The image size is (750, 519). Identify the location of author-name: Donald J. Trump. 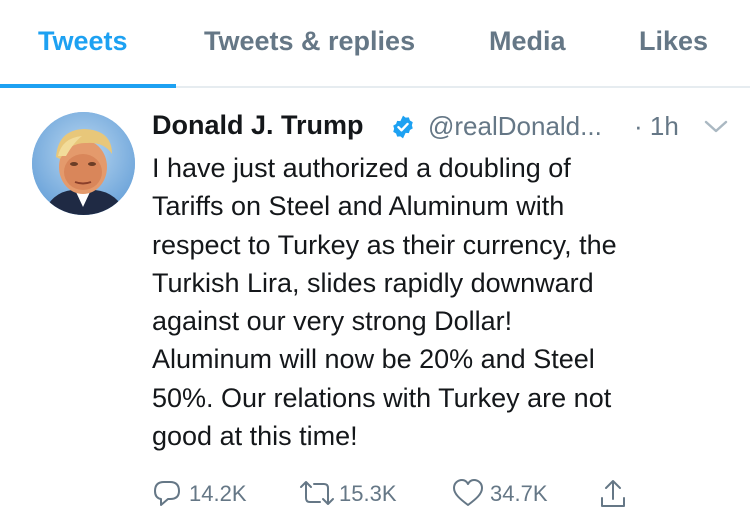
(258, 125).